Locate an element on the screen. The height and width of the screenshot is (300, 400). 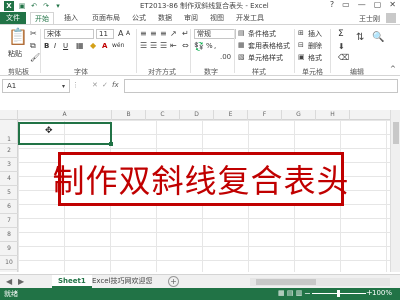
ribbon-display-icon: ▭ is located at coordinates (346, 4).